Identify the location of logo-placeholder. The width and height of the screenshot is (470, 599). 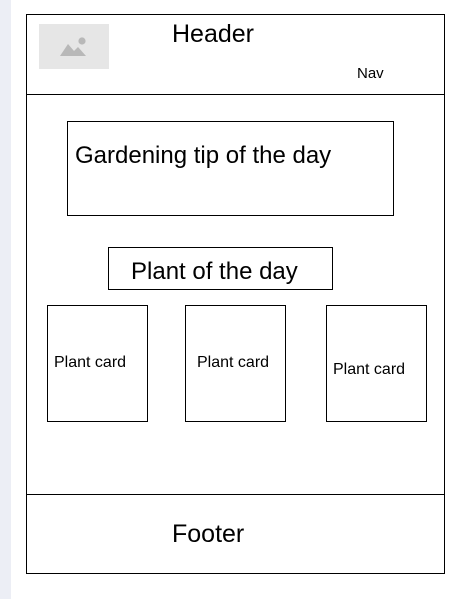
(74, 46).